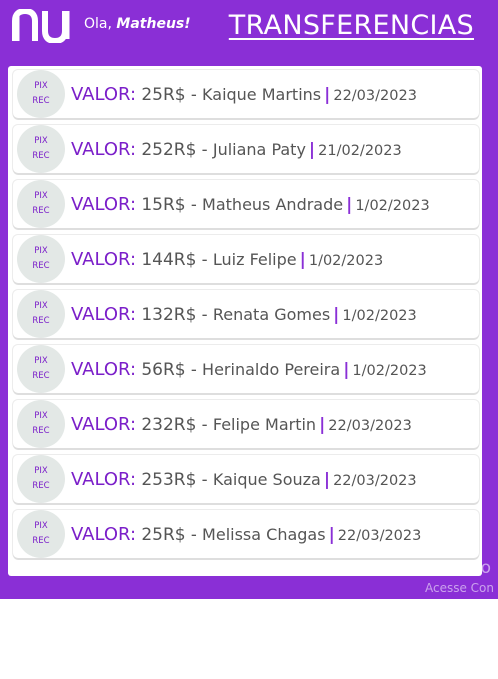  I want to click on watermark-line1: Ativar o, so click(458, 568).